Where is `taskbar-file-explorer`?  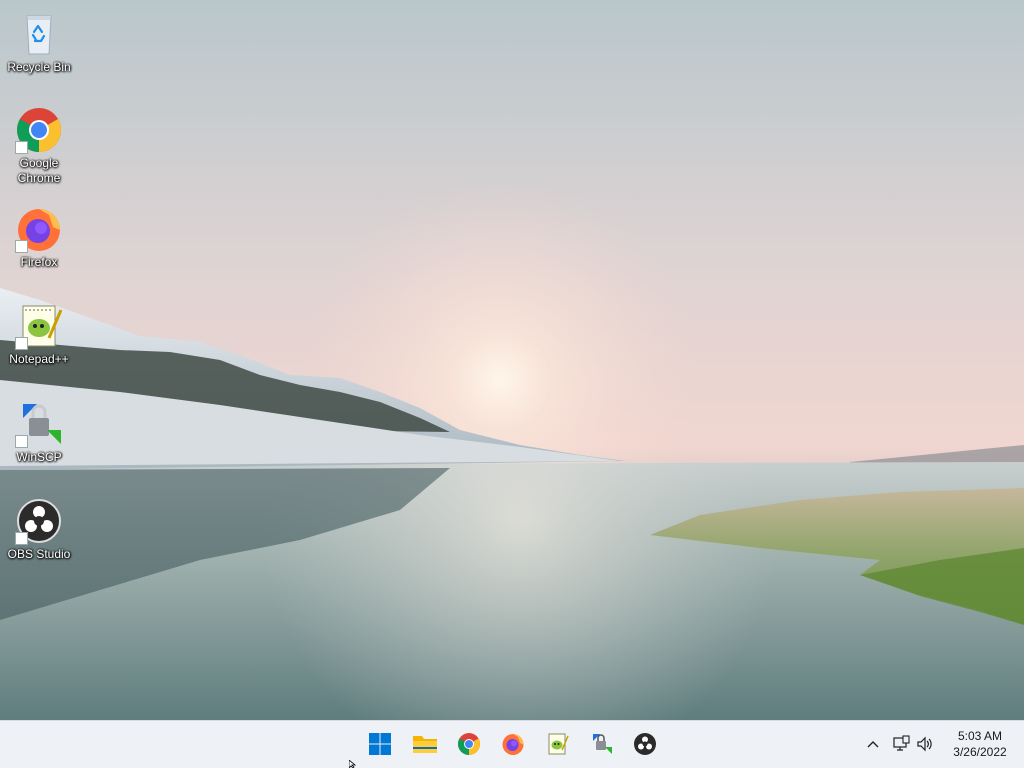
taskbar-file-explorer is located at coordinates (425, 744).